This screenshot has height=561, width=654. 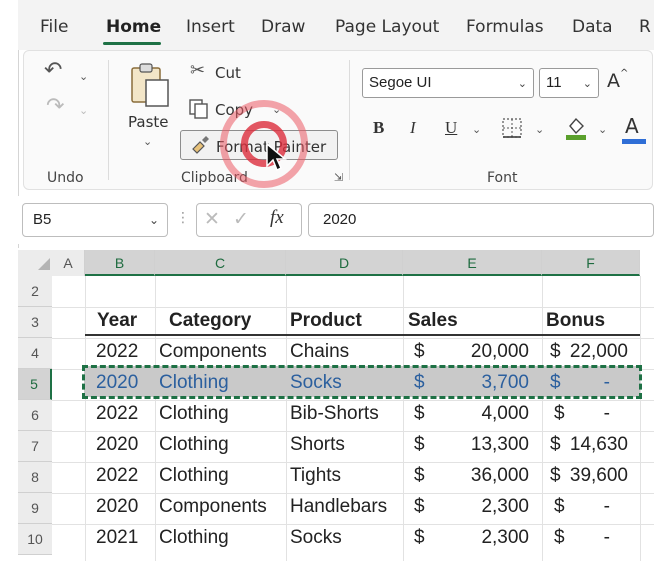 What do you see at coordinates (150, 85) in the screenshot?
I see `paste-icon` at bounding box center [150, 85].